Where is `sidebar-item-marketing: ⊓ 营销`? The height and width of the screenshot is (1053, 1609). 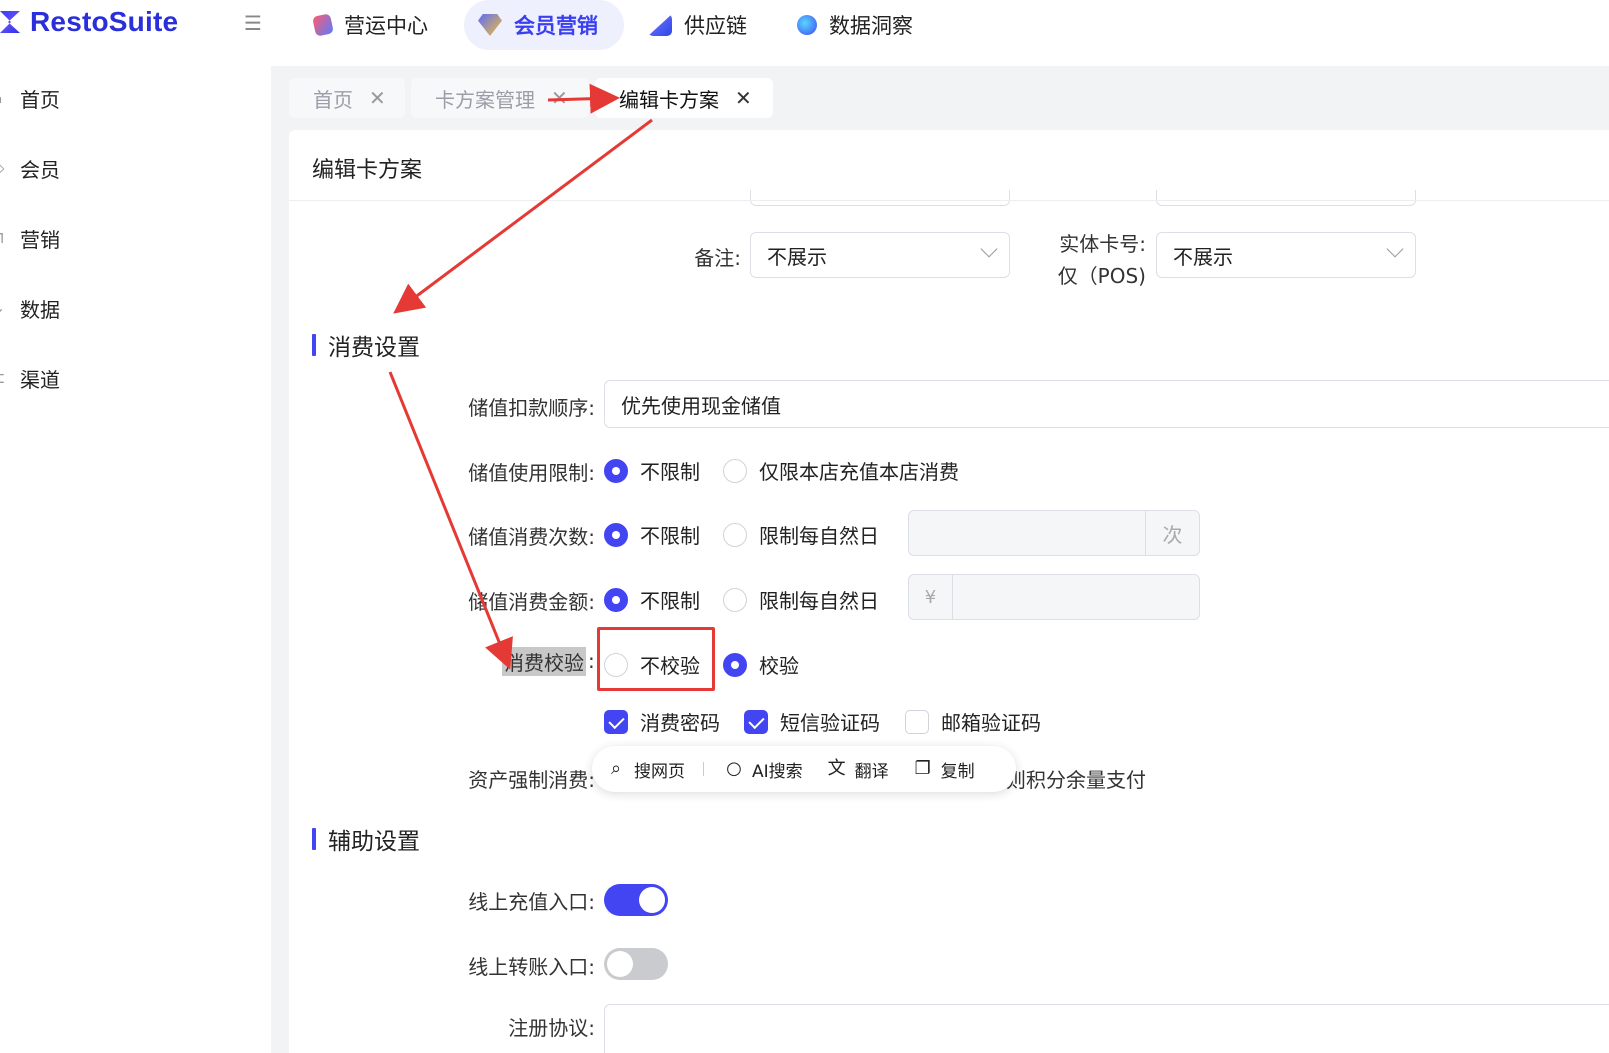
sidebar-item-marketing: ⊓ 营销 is located at coordinates (30, 238).